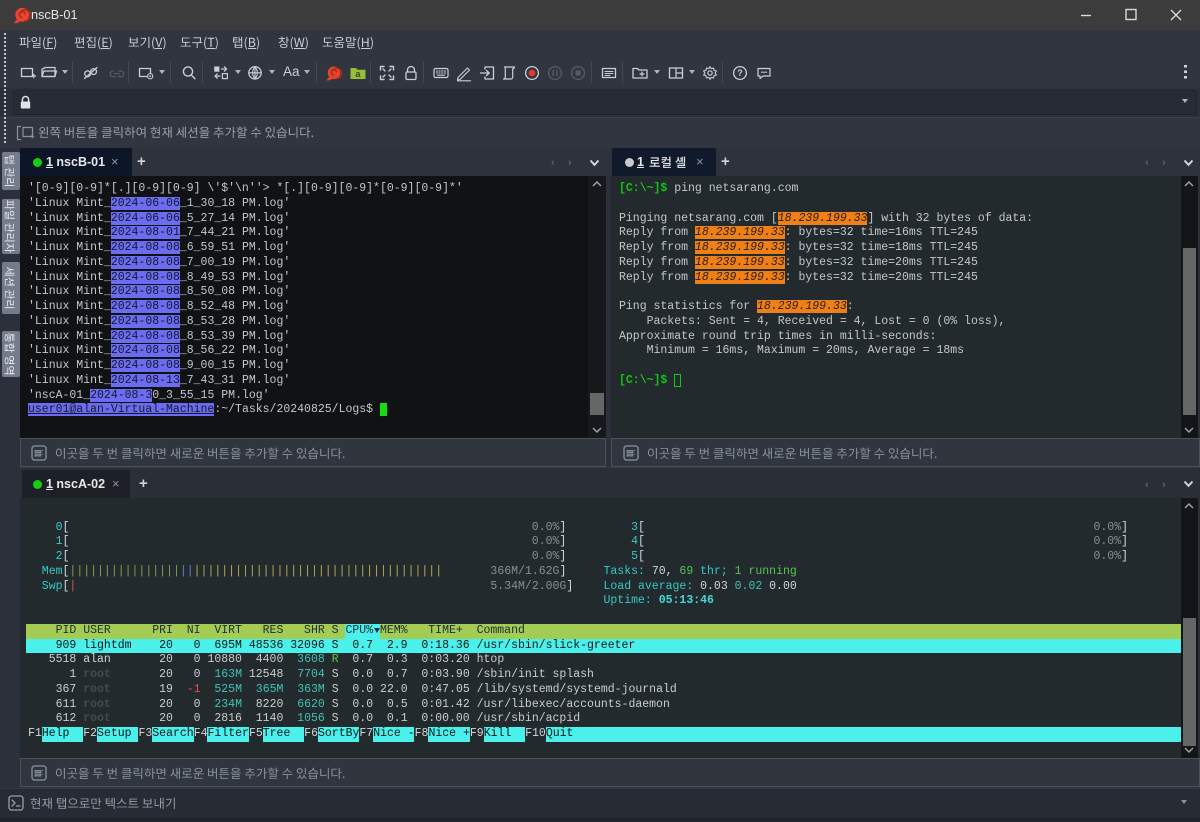 The image size is (1200, 822). I want to click on svg-text: a, so click(358, 74).